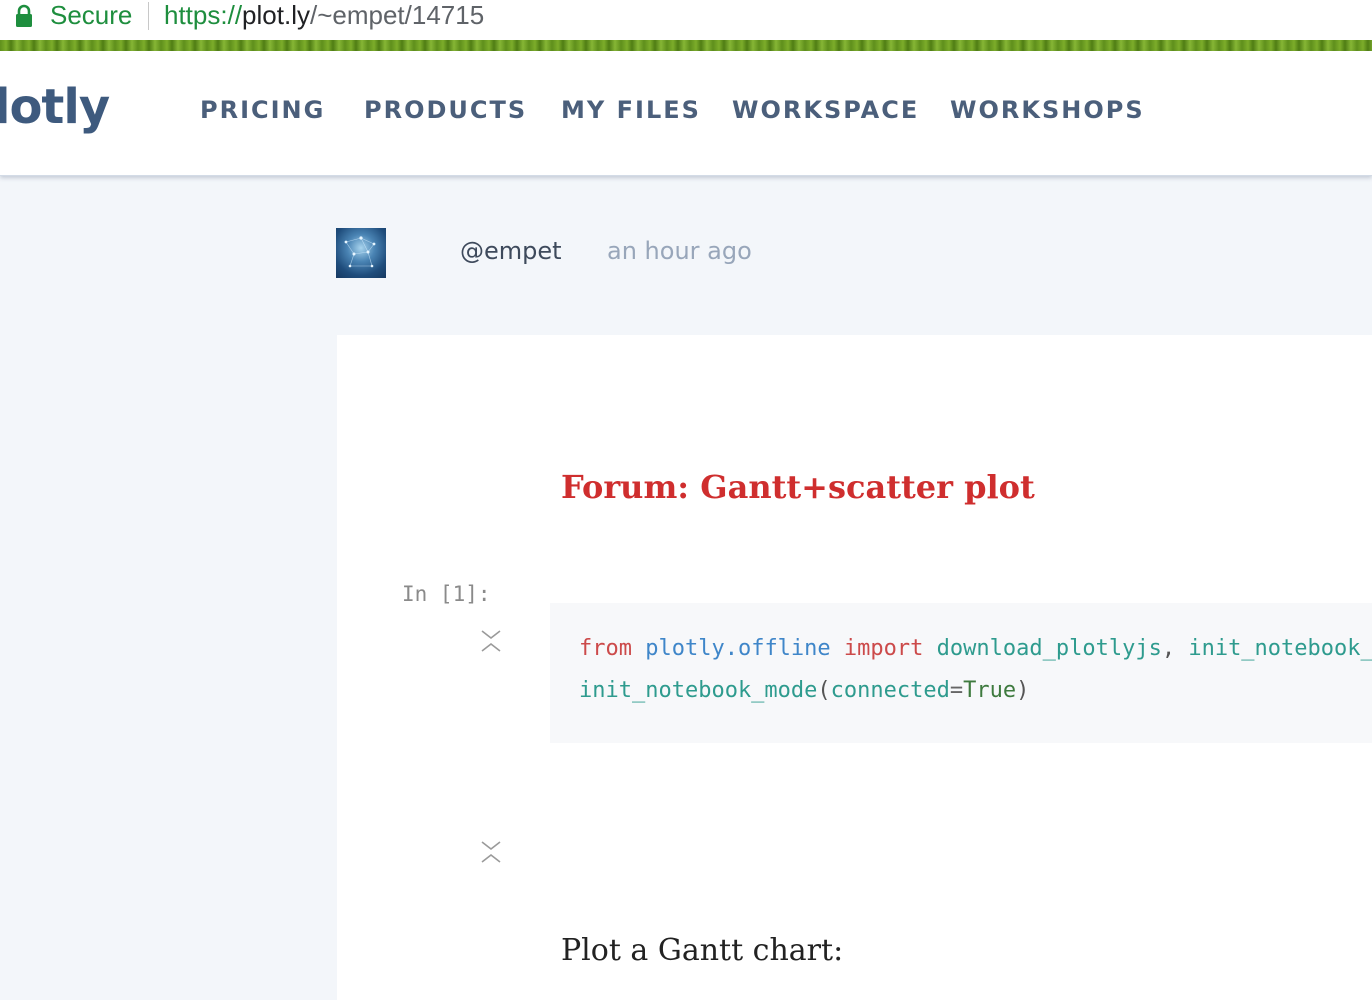  I want to click on nav-item-products: PRODUCTS, so click(445, 110).